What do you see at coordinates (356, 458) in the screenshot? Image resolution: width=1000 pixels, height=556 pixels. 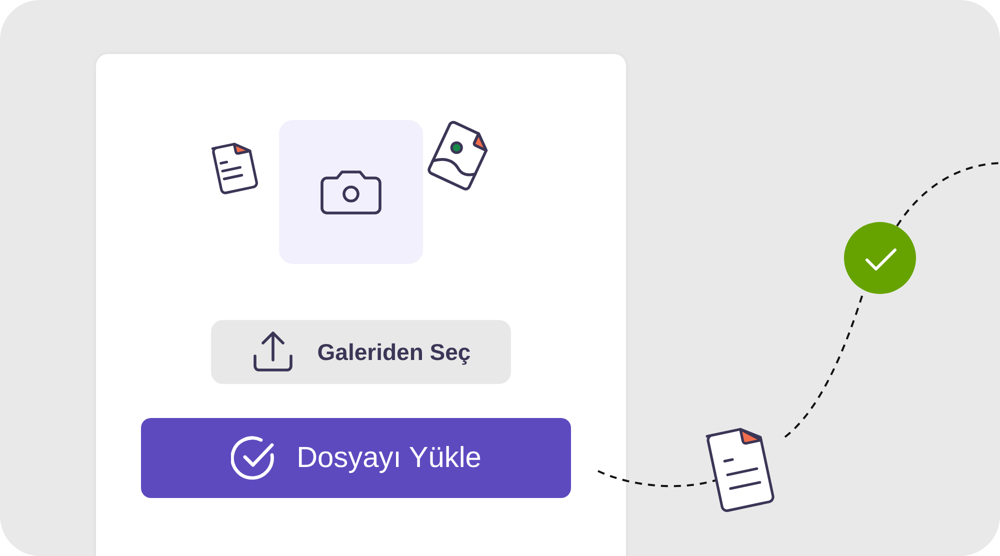 I see `upload-button: Dosyayı Yükle` at bounding box center [356, 458].